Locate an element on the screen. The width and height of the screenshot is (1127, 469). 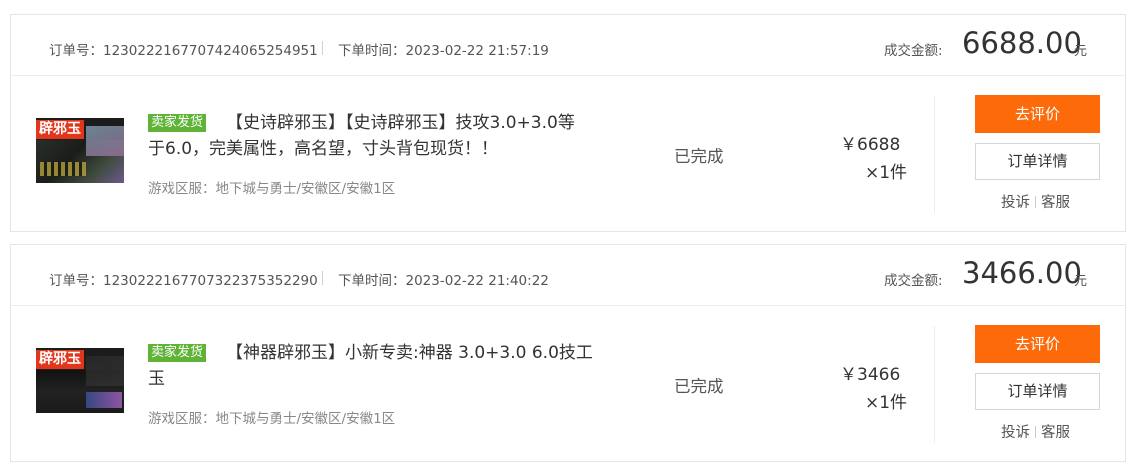
product-title-line: 【神器辟邪玉】小新专卖:神器 3.0+3.0 6.0技工 is located at coordinates (432, 353).